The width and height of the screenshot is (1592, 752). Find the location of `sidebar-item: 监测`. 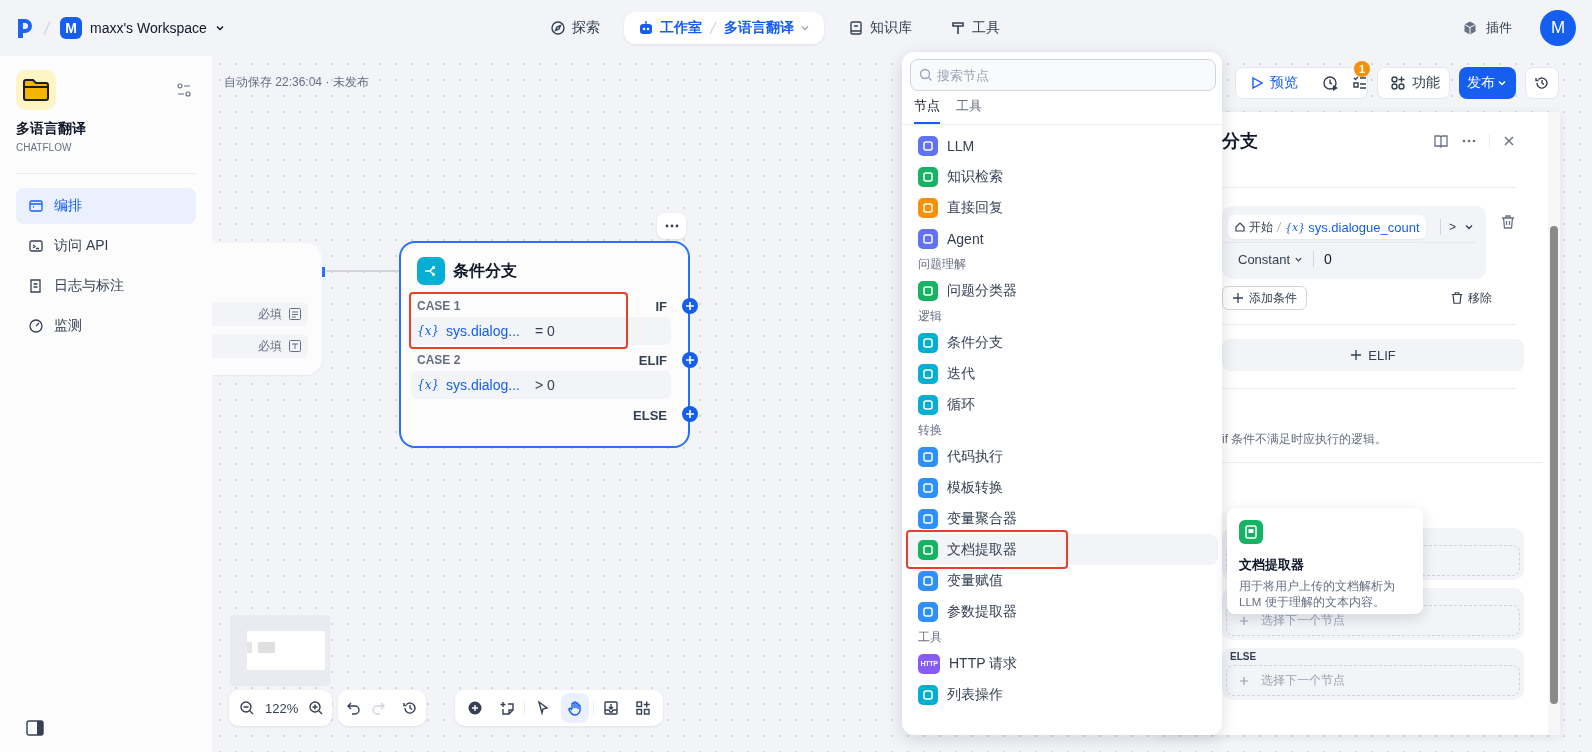

sidebar-item: 监测 is located at coordinates (106, 326).